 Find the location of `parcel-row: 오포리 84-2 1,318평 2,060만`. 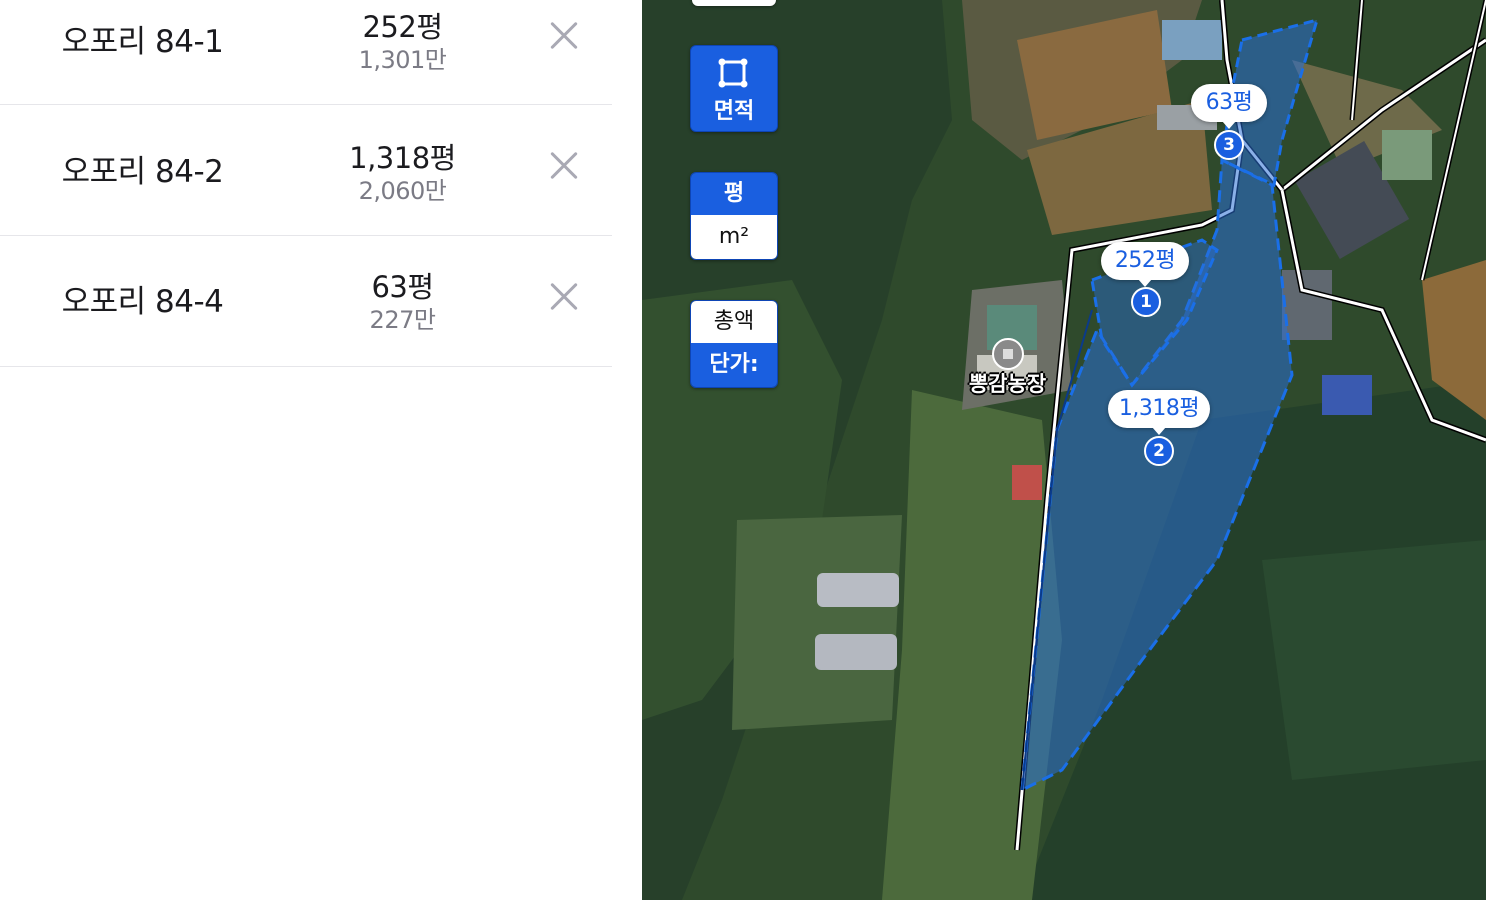

parcel-row: 오포리 84-2 1,318평 2,060만 is located at coordinates (306, 170).